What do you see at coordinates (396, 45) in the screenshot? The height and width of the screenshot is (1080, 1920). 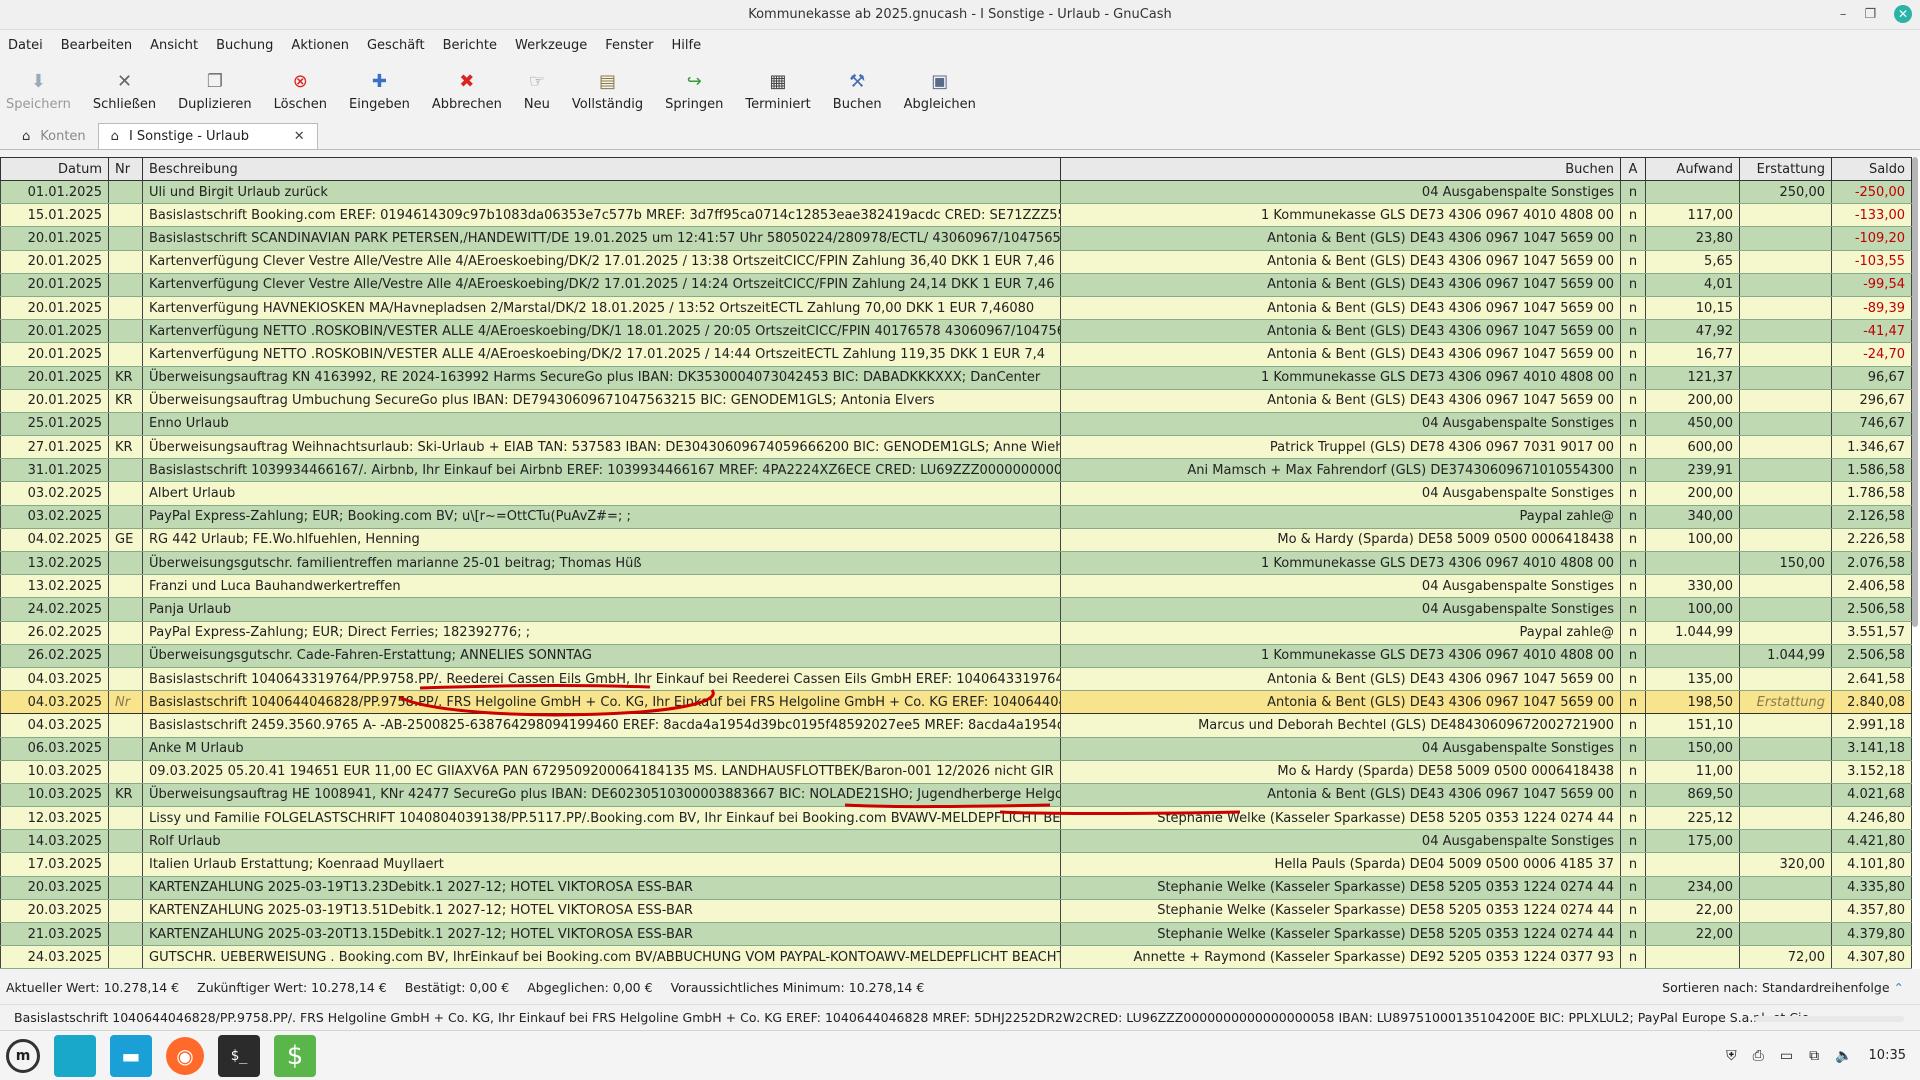 I see `menu-geschaeft: Geschäft` at bounding box center [396, 45].